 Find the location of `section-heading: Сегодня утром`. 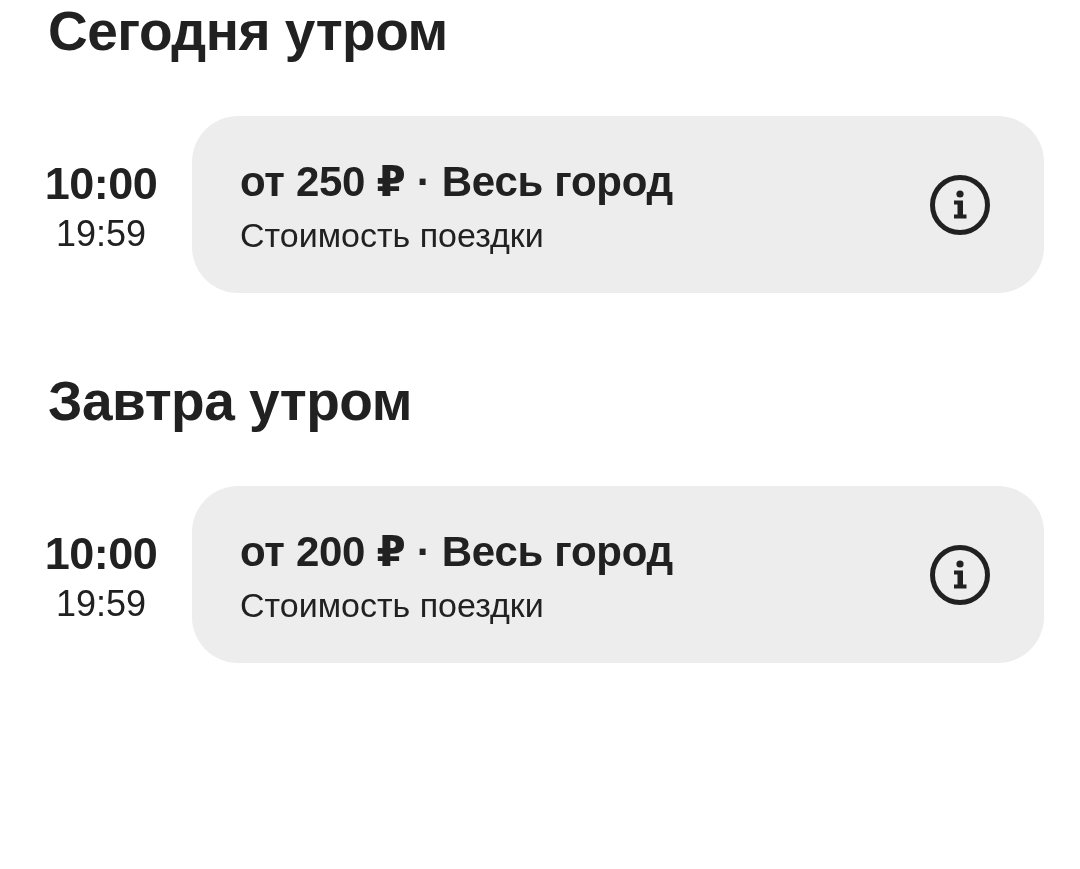

section-heading: Сегодня утром is located at coordinates (248, 31).